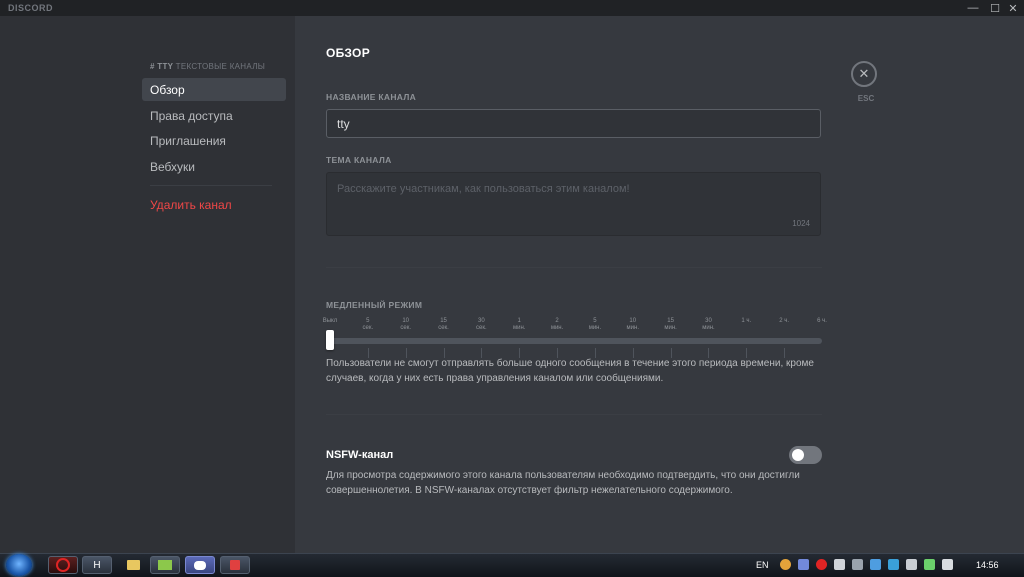 The height and width of the screenshot is (577, 1024). I want to click on slowmode-tick-label: 15 сек., so click(443, 324).